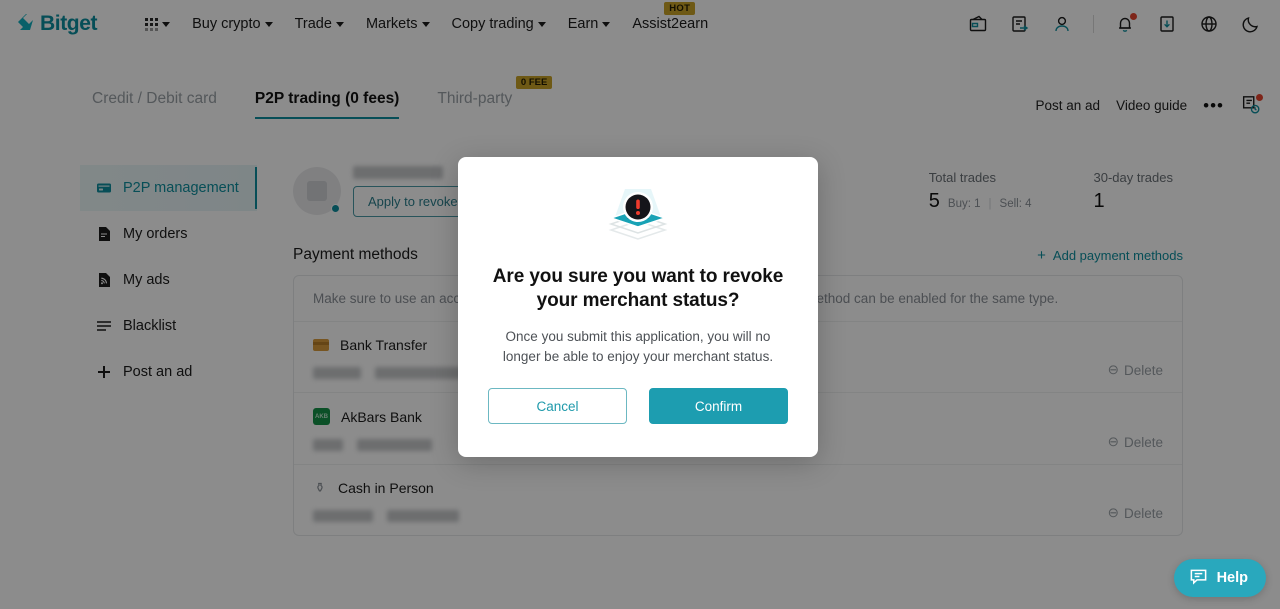  What do you see at coordinates (1232, 578) in the screenshot?
I see `help-label: Help` at bounding box center [1232, 578].